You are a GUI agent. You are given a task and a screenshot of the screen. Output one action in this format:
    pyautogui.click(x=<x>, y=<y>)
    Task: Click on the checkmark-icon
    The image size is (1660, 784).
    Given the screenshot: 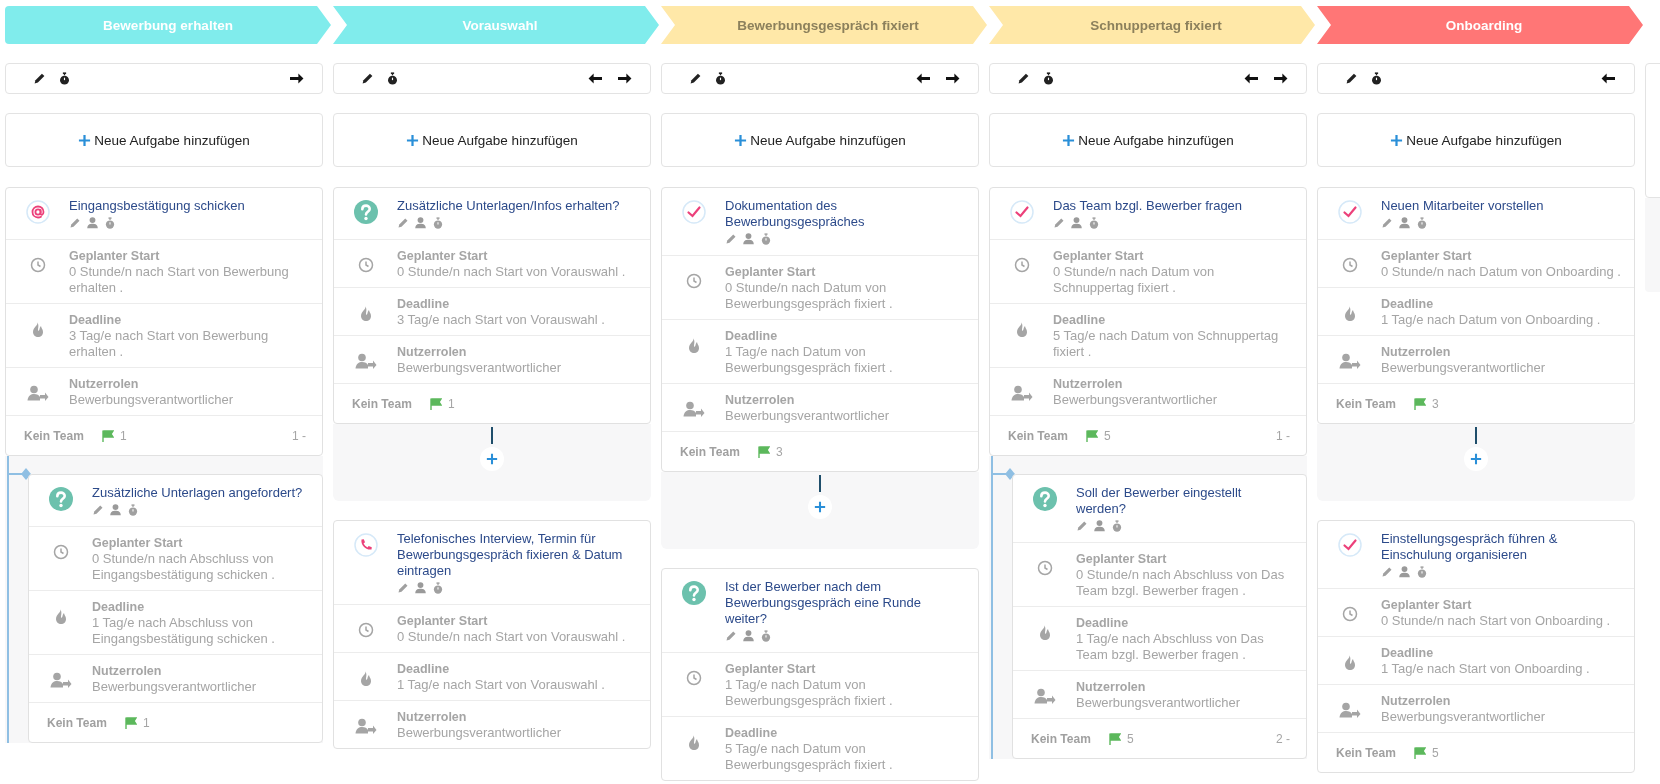 What is the action you would take?
    pyautogui.click(x=1349, y=212)
    